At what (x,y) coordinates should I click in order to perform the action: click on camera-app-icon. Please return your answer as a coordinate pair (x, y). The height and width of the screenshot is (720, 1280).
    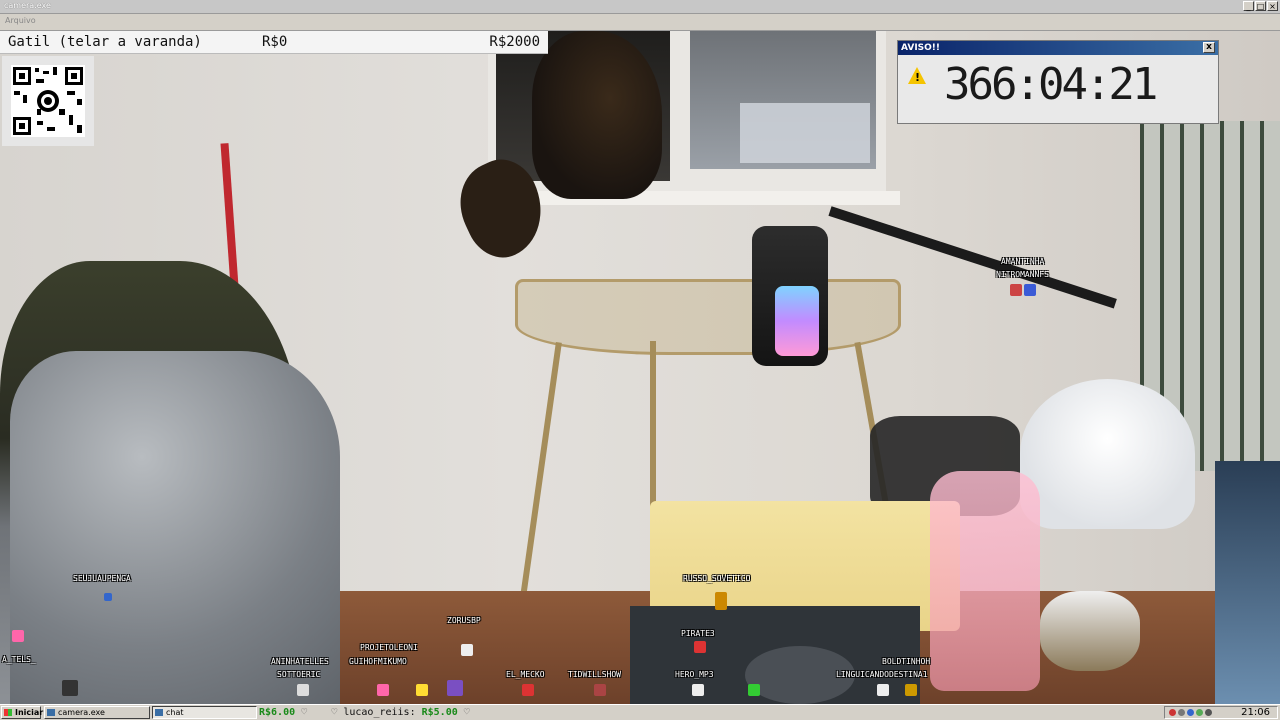
    Looking at the image, I should click on (51, 712).